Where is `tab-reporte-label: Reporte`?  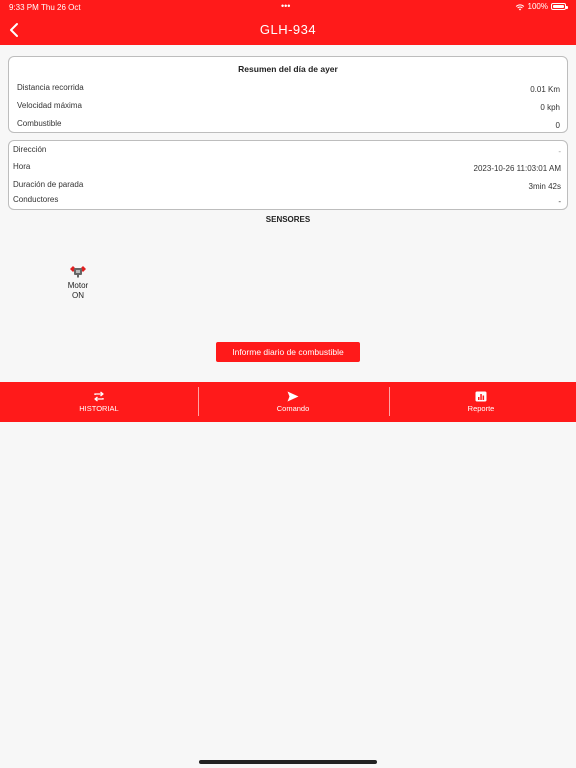
tab-reporte-label: Reporte is located at coordinates (481, 408).